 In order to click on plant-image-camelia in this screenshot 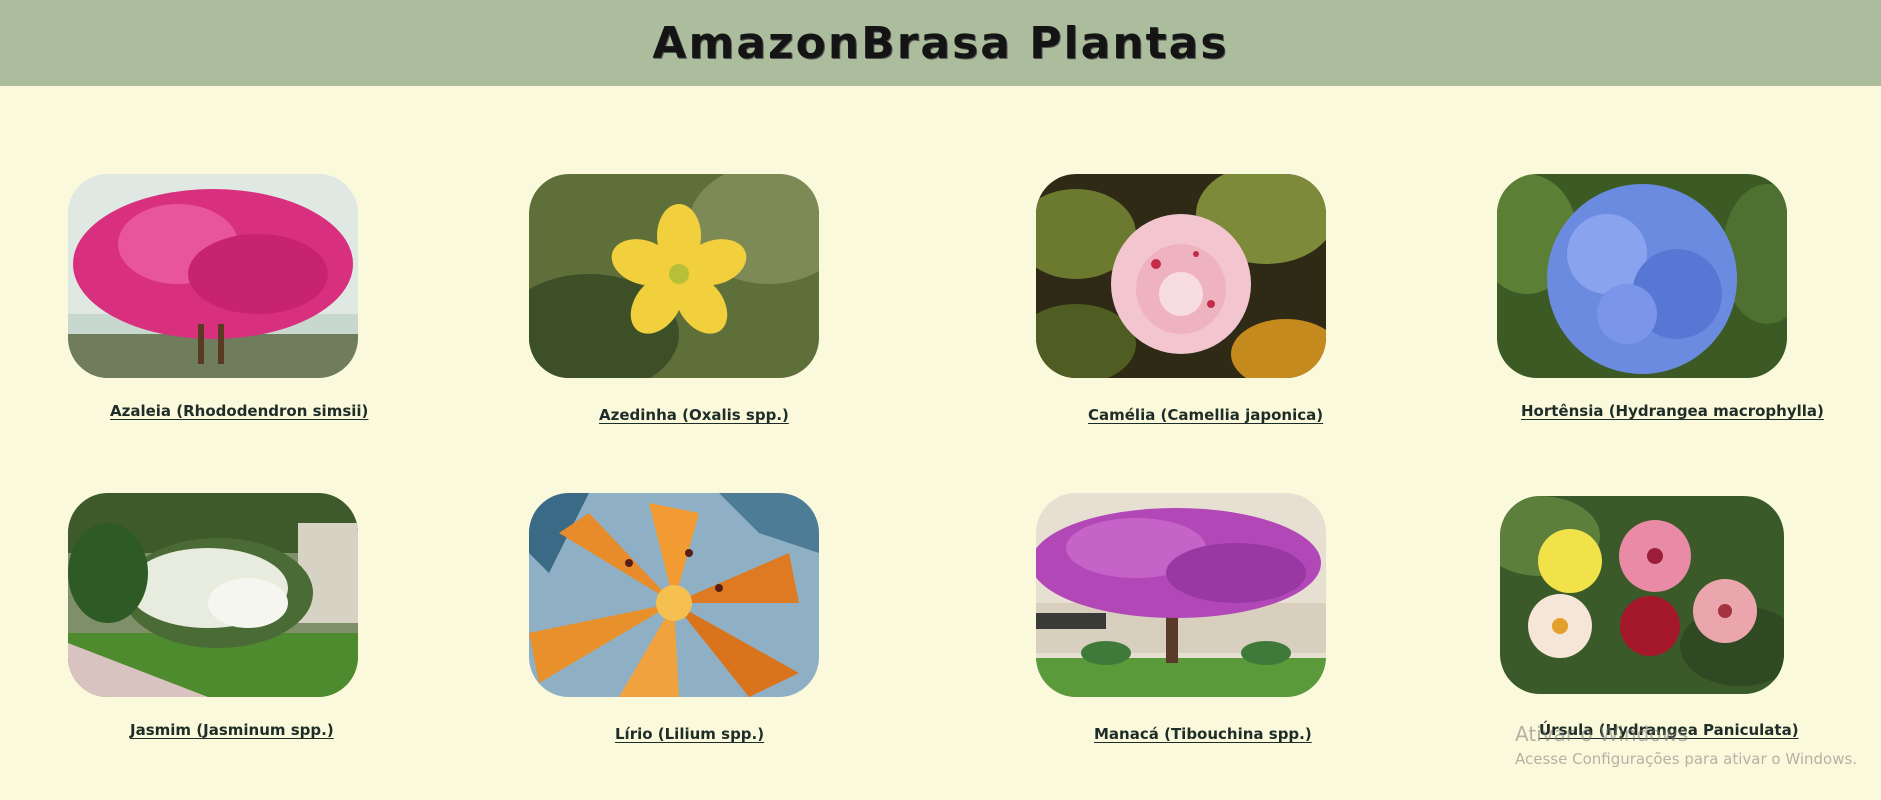, I will do `click(1181, 276)`.